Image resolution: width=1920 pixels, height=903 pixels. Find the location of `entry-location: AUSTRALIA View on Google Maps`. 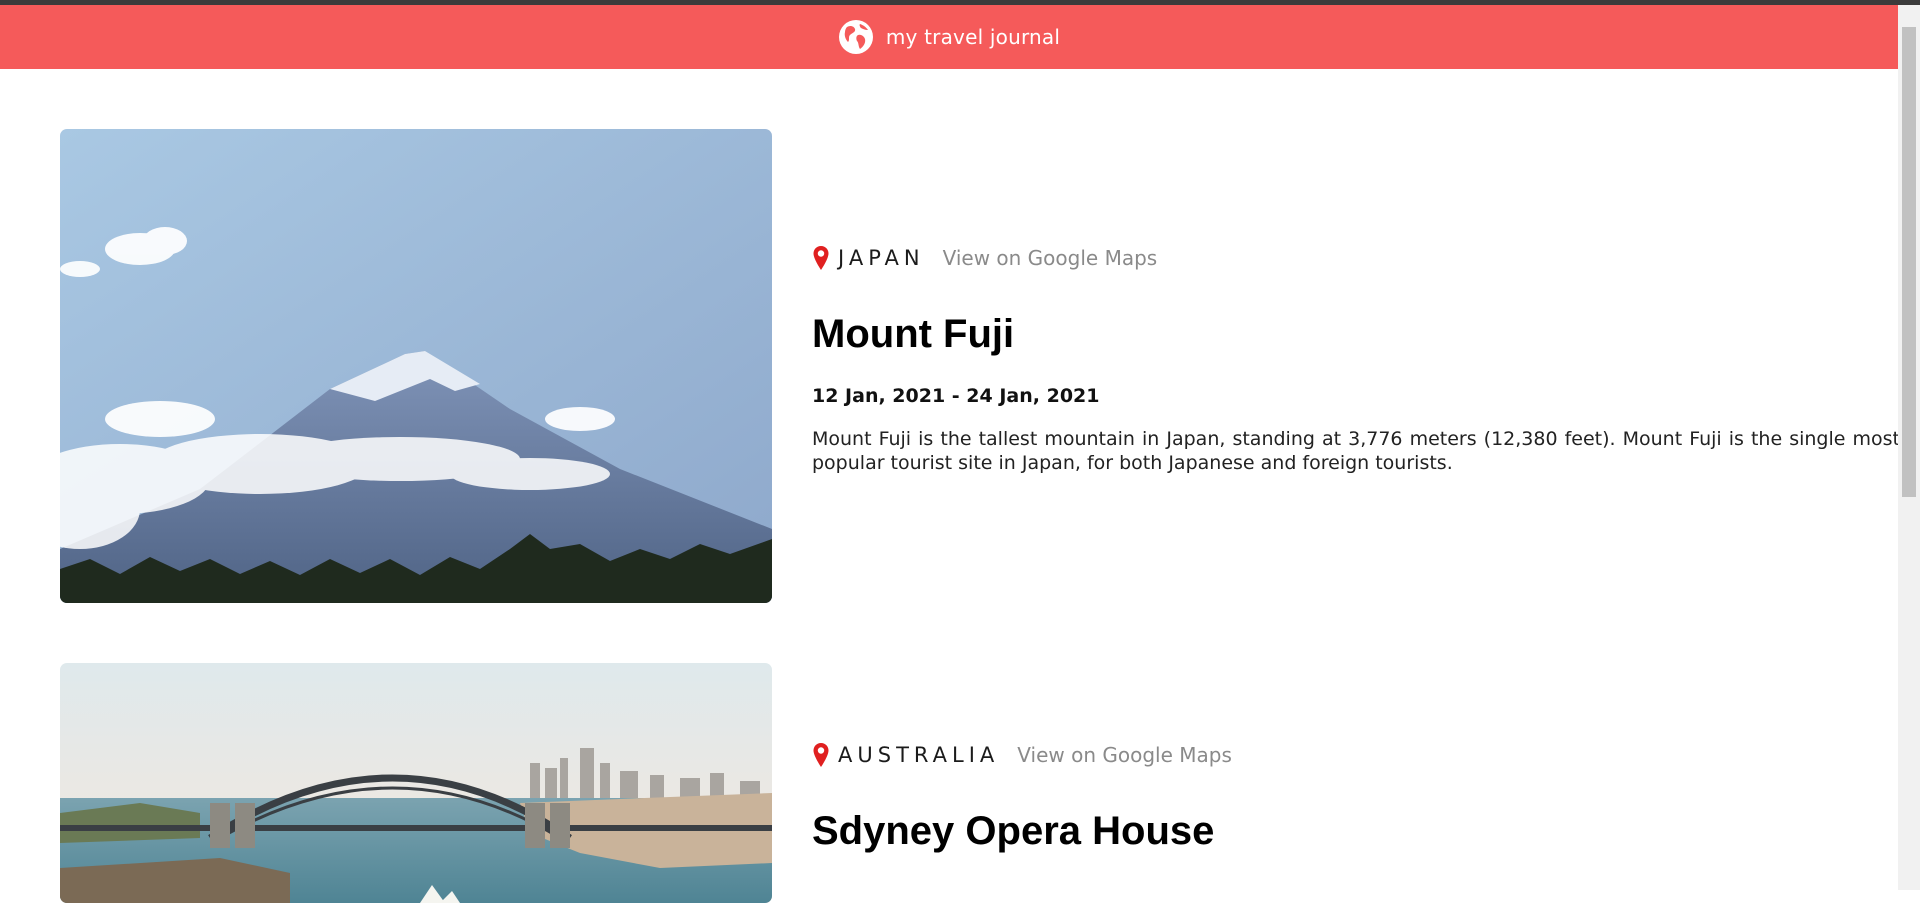

entry-location: AUSTRALIA View on Google Maps is located at coordinates (1356, 755).